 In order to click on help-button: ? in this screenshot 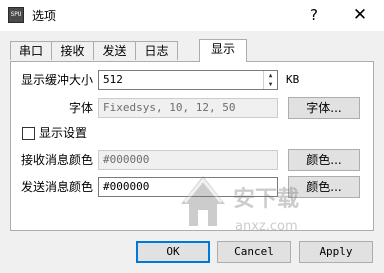, I will do `click(314, 15)`.